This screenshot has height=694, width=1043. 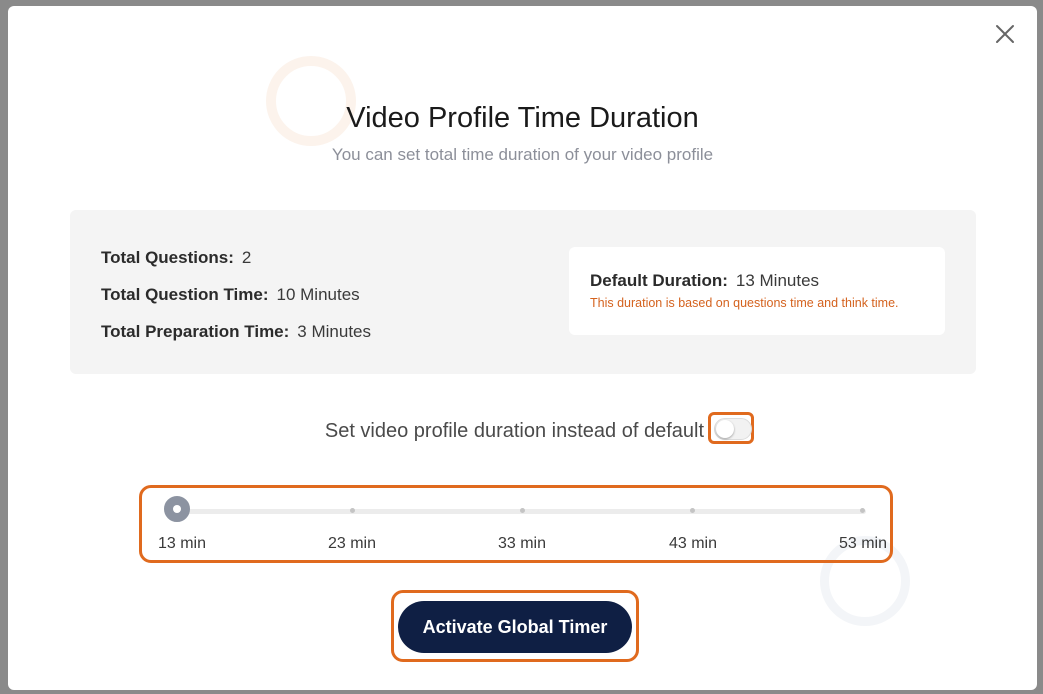 What do you see at coordinates (777, 280) in the screenshot?
I see `default-duration-value: 13 Minutes` at bounding box center [777, 280].